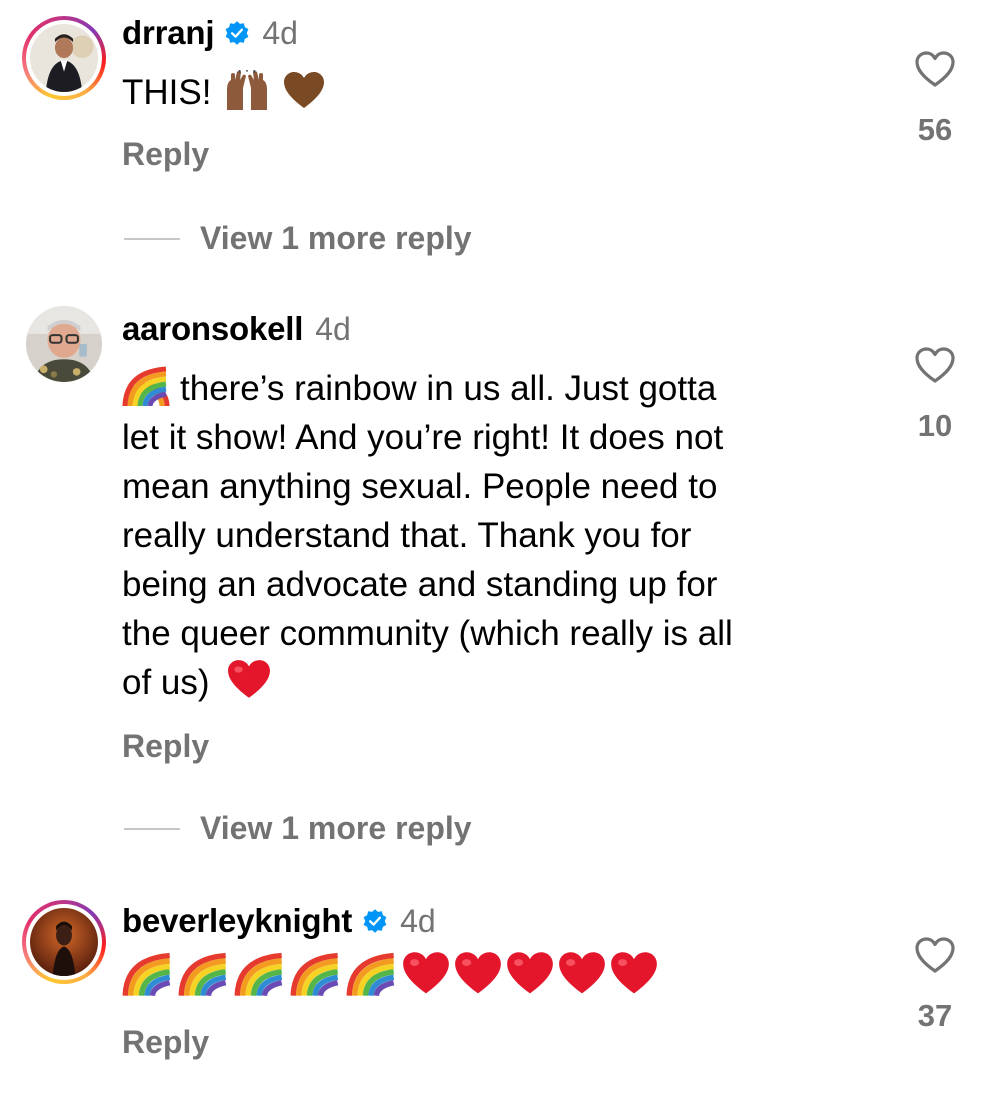 Image resolution: width=1000 pixels, height=1096 pixels. I want to click on like-count: 37, so click(935, 1015).